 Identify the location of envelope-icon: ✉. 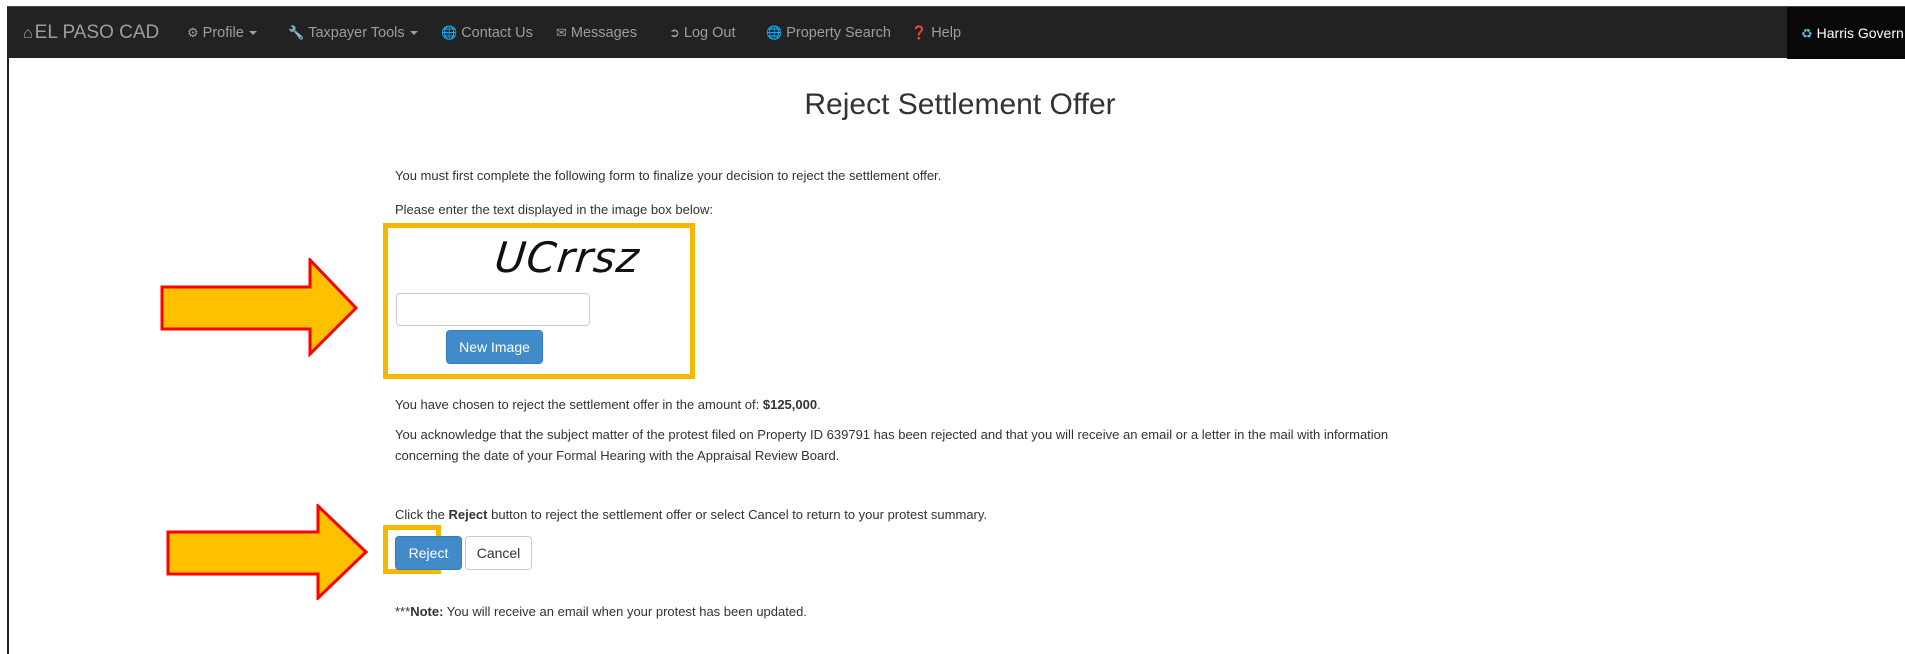
(561, 32).